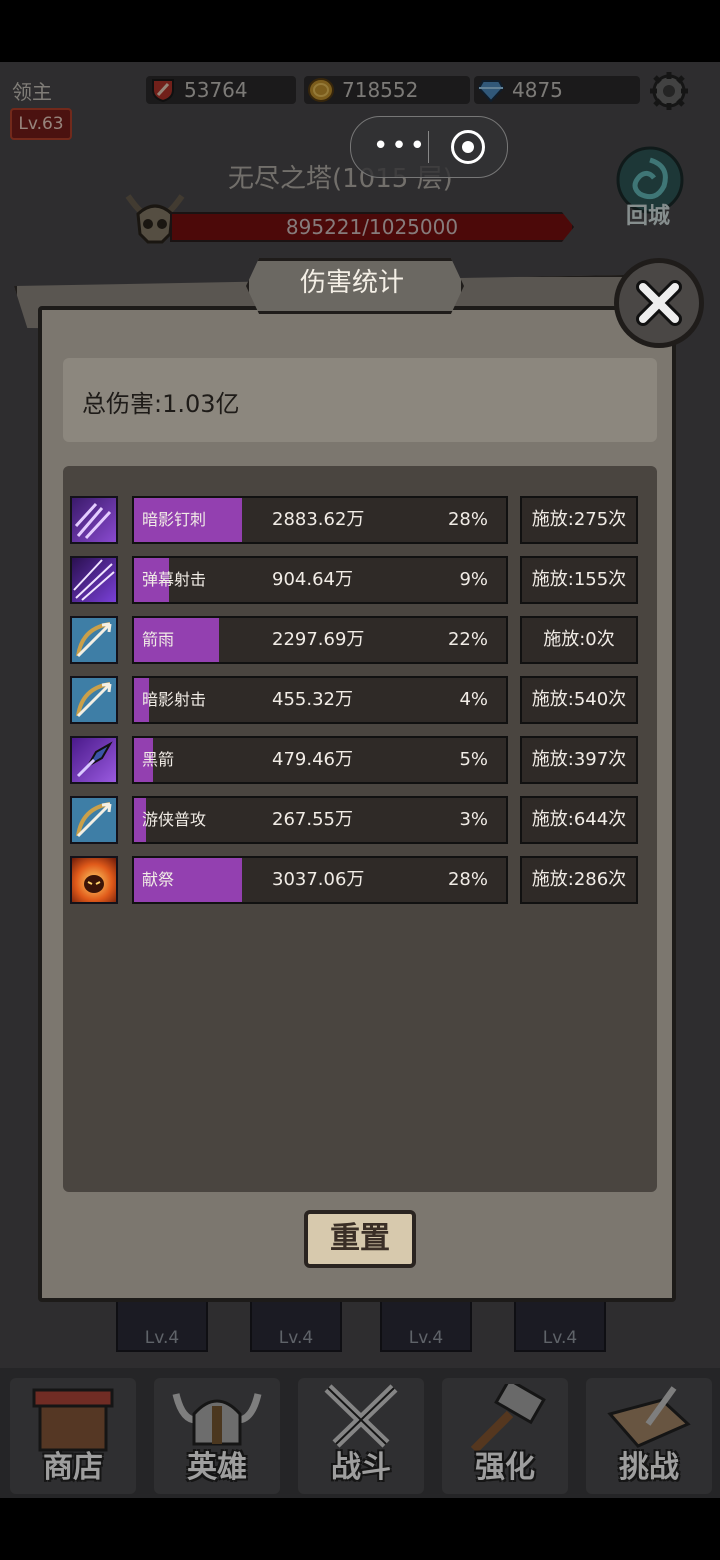 The width and height of the screenshot is (720, 1560). Describe the element at coordinates (174, 699) in the screenshot. I see `skill-name: 暗影射击` at that location.